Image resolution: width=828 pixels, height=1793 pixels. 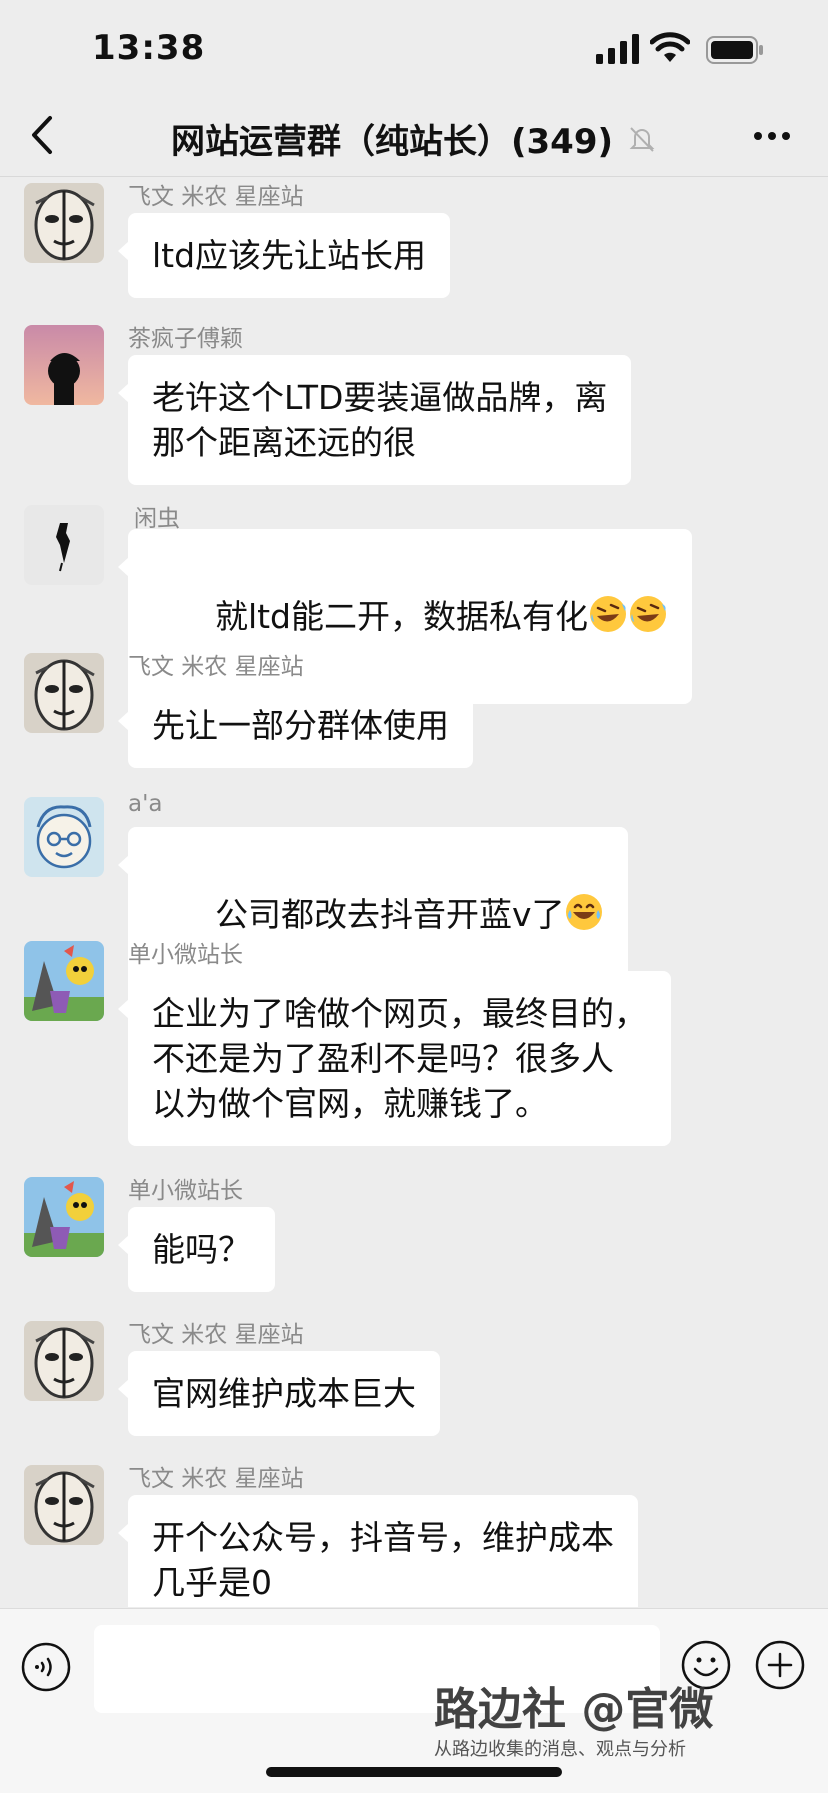 I want to click on message-bubble: 官网维护成本巨大, so click(x=279, y=1393).